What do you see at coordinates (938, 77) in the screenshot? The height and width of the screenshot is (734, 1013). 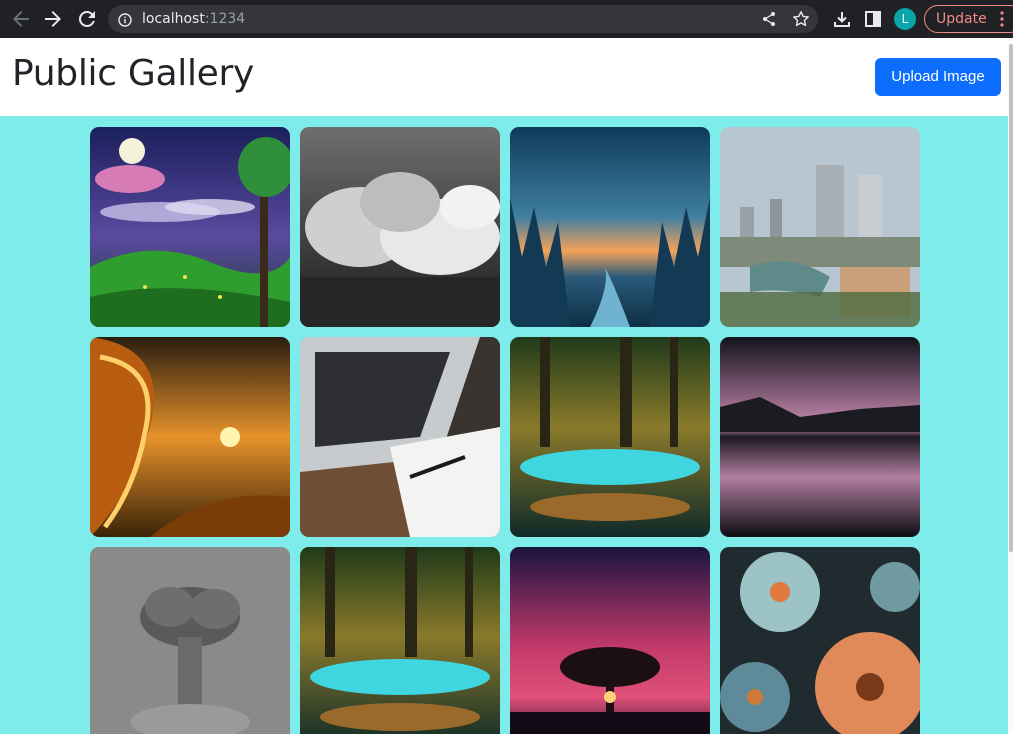 I see `upload-image-button: Upload Image` at bounding box center [938, 77].